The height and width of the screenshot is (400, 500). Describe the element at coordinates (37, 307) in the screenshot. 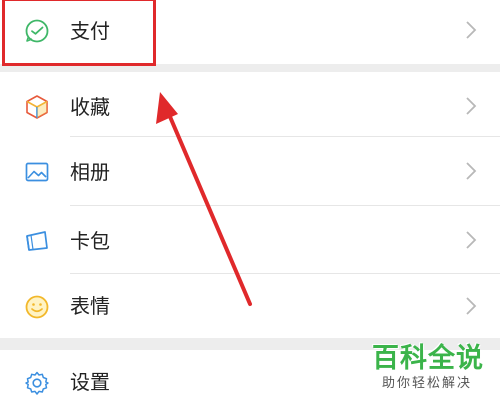

I see `smiley-face-icon` at that location.